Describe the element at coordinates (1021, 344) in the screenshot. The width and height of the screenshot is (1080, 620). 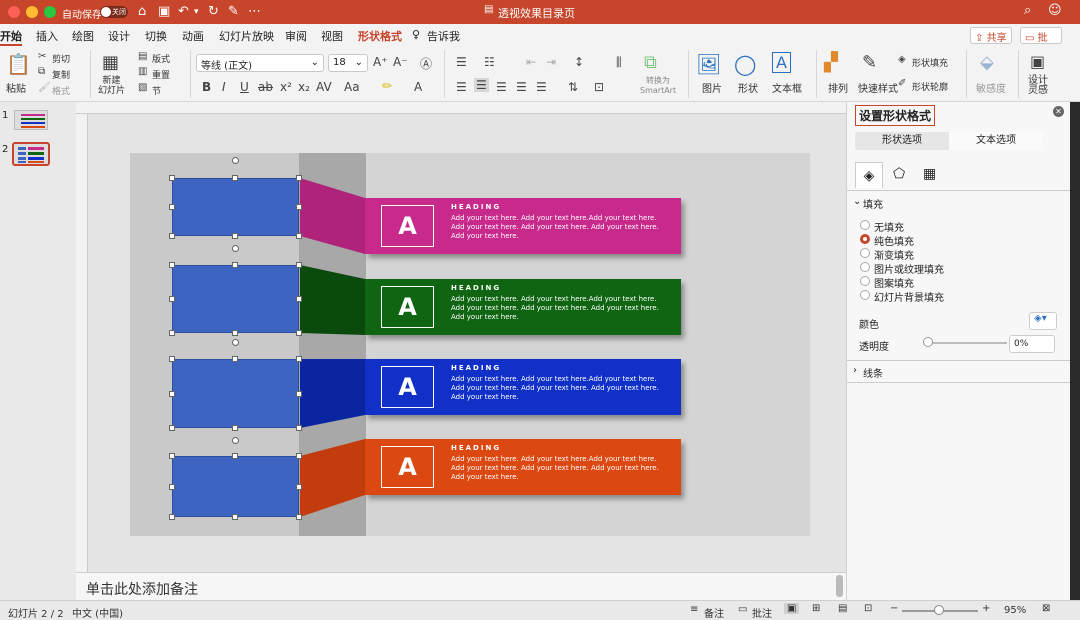
I see `transparency-value: 0%` at that location.